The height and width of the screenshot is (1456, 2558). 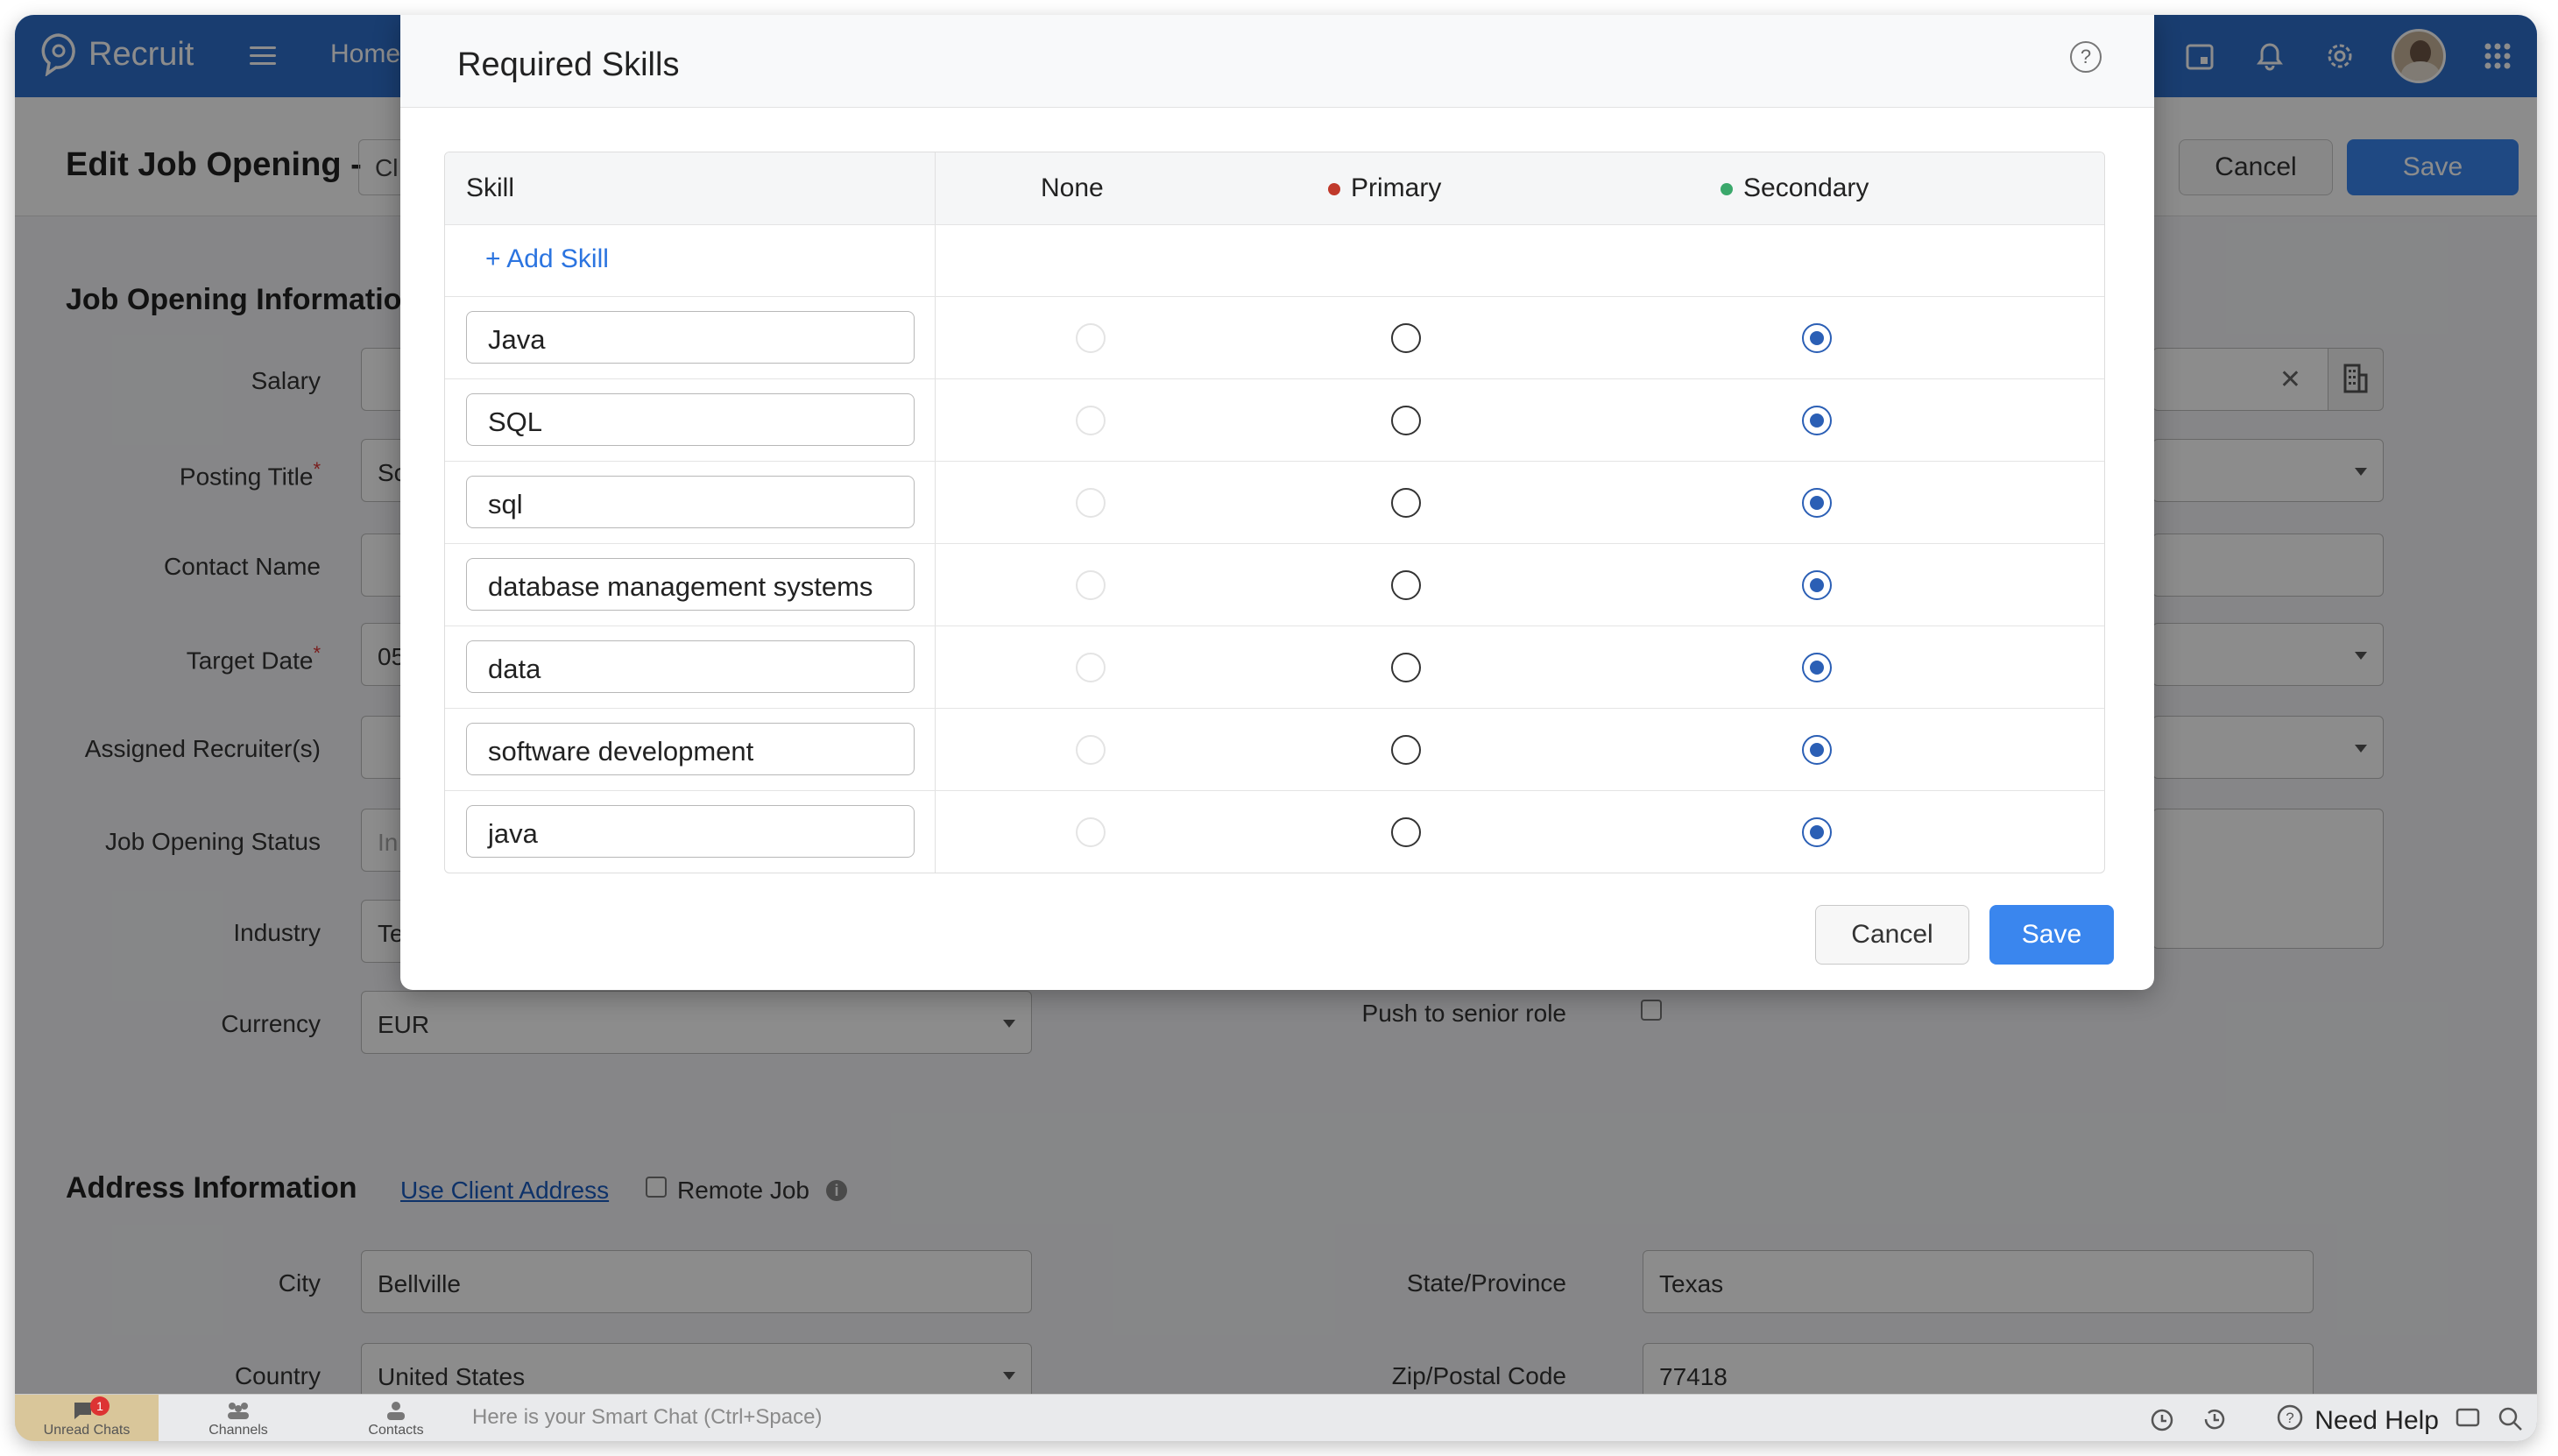 What do you see at coordinates (1072, 187) in the screenshot?
I see `col-none-header: None` at bounding box center [1072, 187].